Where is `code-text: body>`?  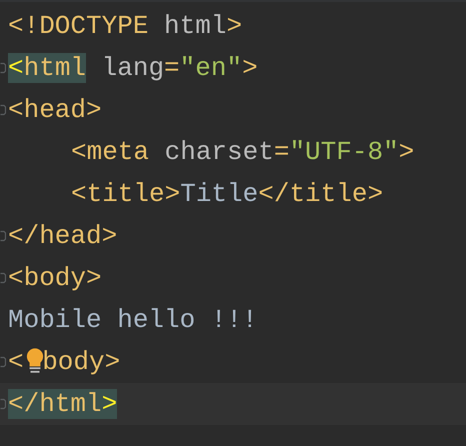
code-text: body> is located at coordinates (81, 362).